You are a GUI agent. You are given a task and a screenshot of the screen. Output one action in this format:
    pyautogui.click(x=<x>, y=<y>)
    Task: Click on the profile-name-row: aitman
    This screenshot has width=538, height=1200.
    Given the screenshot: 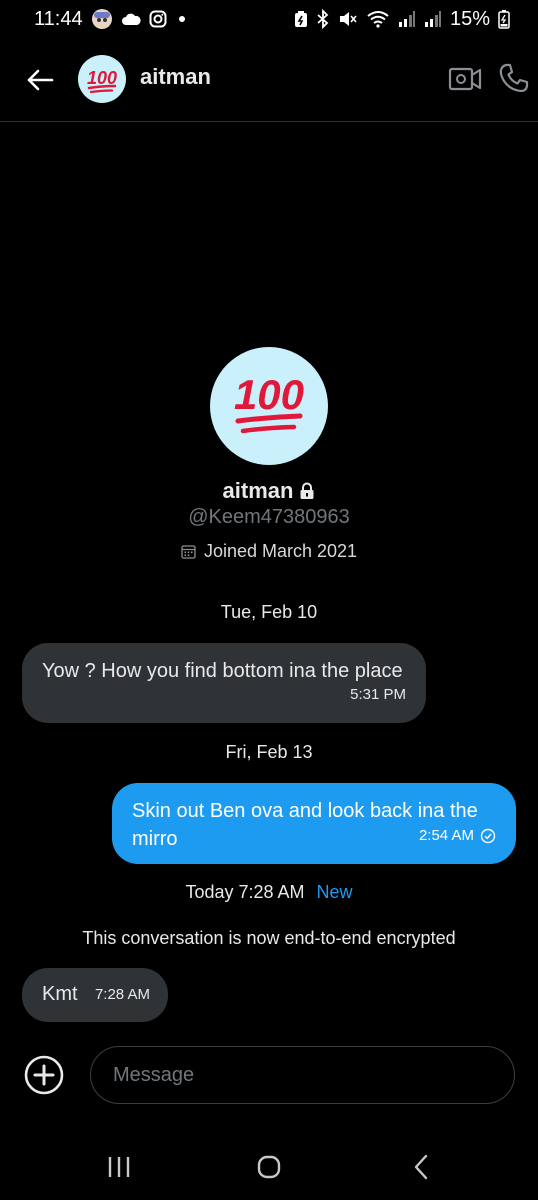 What is the action you would take?
    pyautogui.click(x=269, y=491)
    